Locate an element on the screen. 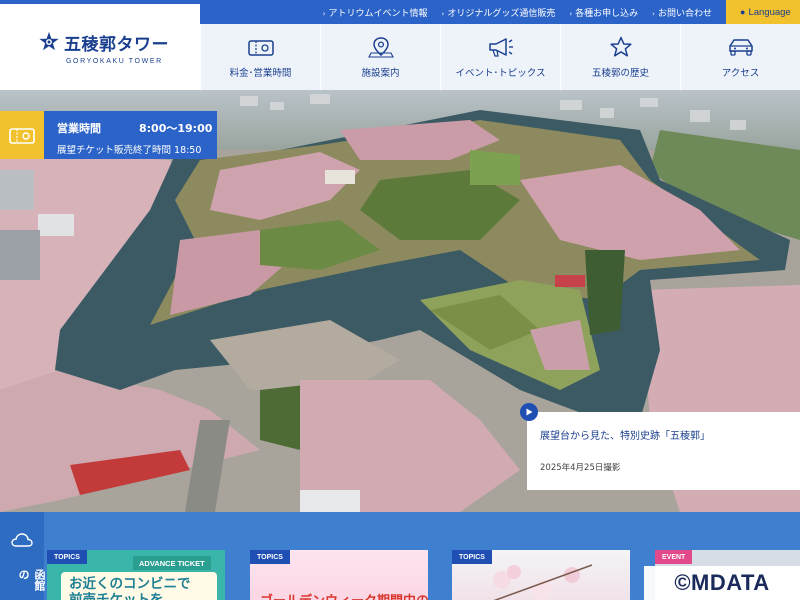 This screenshot has width=800, height=600. applications-label: 各種お申し込み is located at coordinates (607, 13).